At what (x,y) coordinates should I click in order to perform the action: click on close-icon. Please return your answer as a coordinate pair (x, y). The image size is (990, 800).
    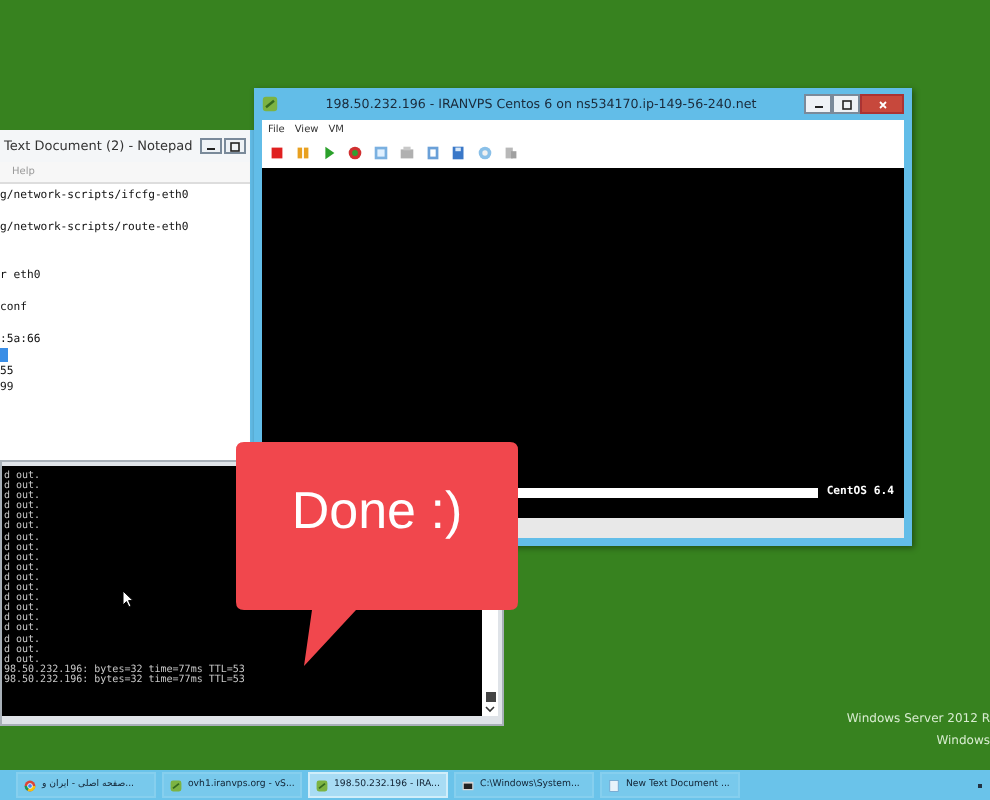
    Looking at the image, I should click on (882, 104).